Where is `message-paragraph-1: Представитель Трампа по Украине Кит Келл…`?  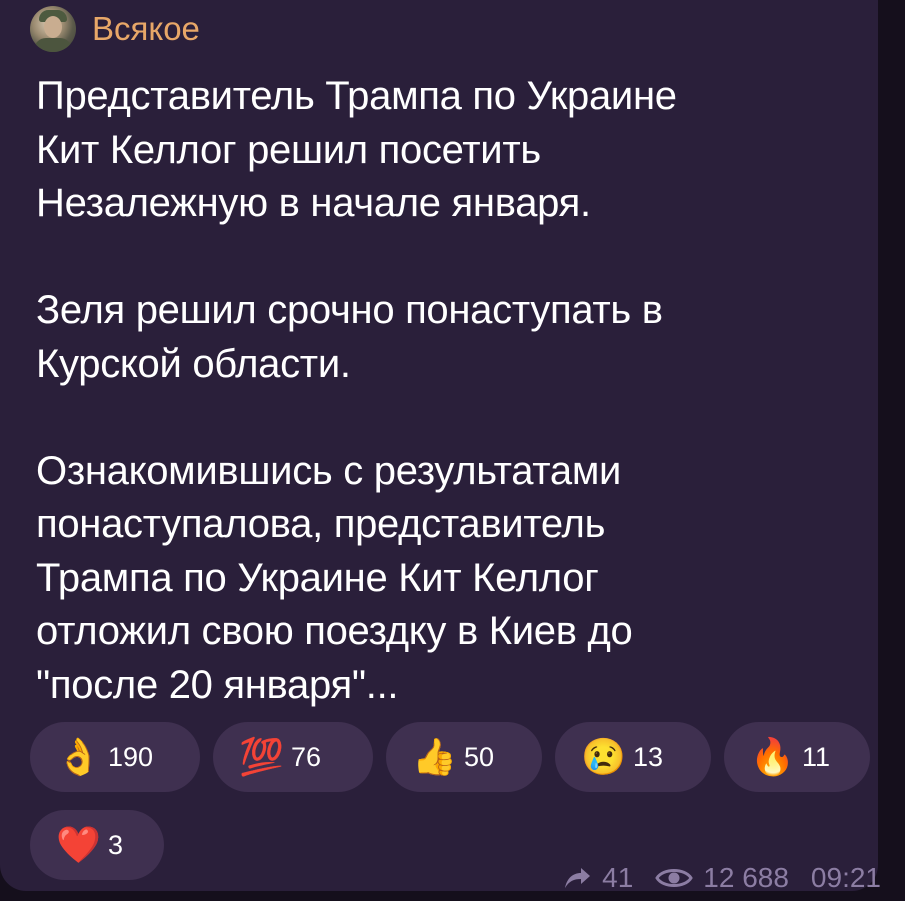 message-paragraph-1: Представитель Трампа по Украине Кит Келл… is located at coordinates (356, 149).